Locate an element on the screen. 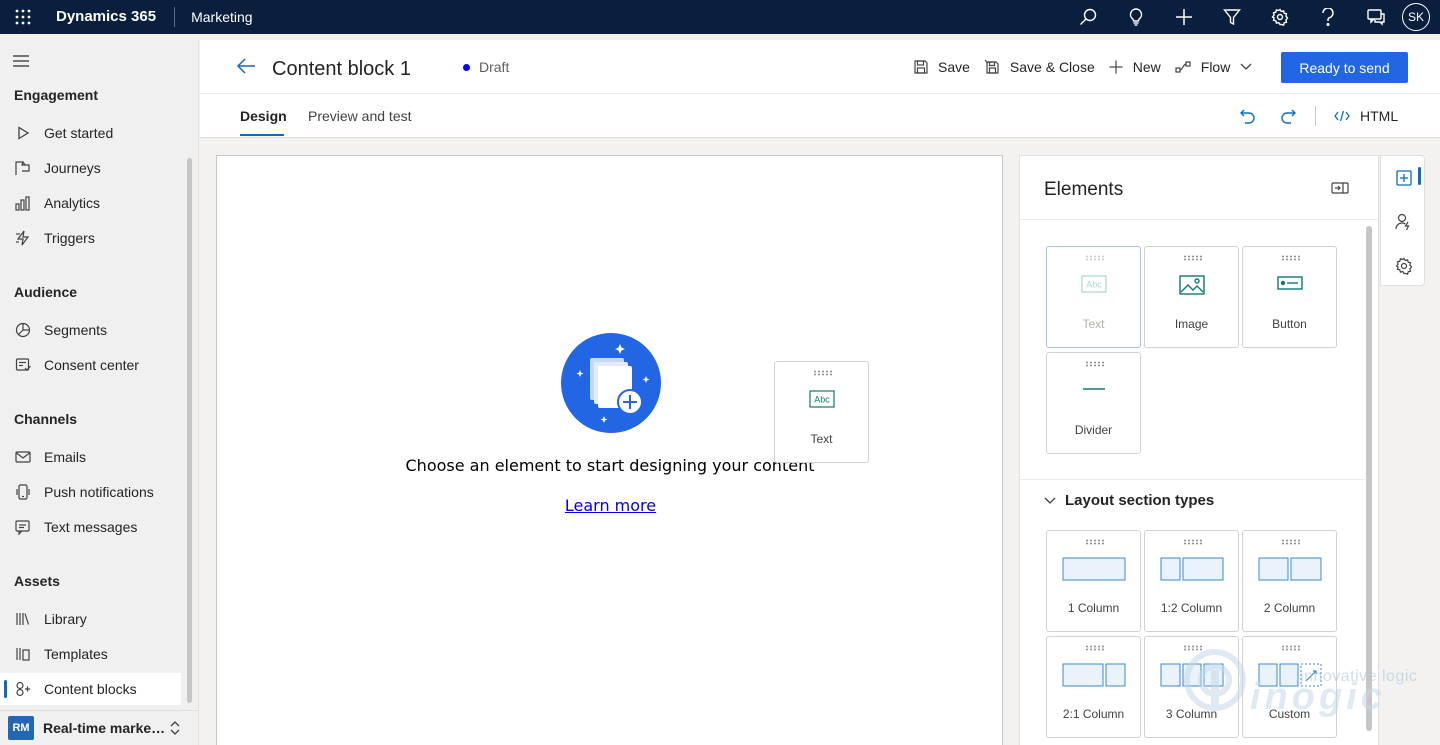  filter-icon is located at coordinates (1232, 17).